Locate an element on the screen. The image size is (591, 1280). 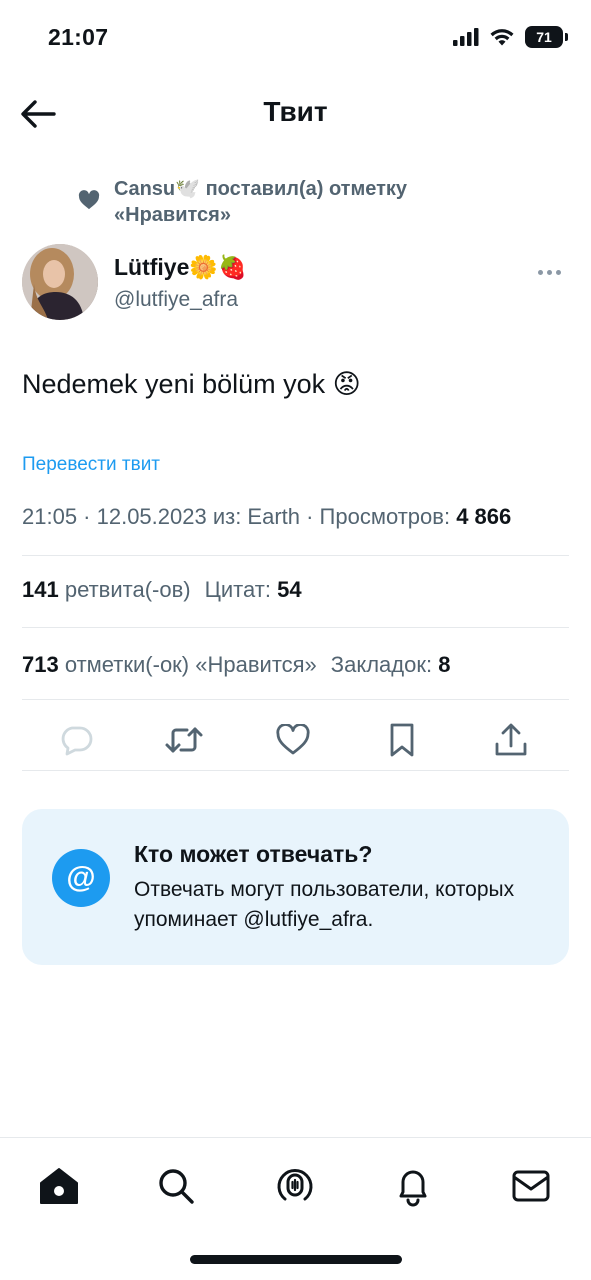
share-icon is located at coordinates (511, 739).